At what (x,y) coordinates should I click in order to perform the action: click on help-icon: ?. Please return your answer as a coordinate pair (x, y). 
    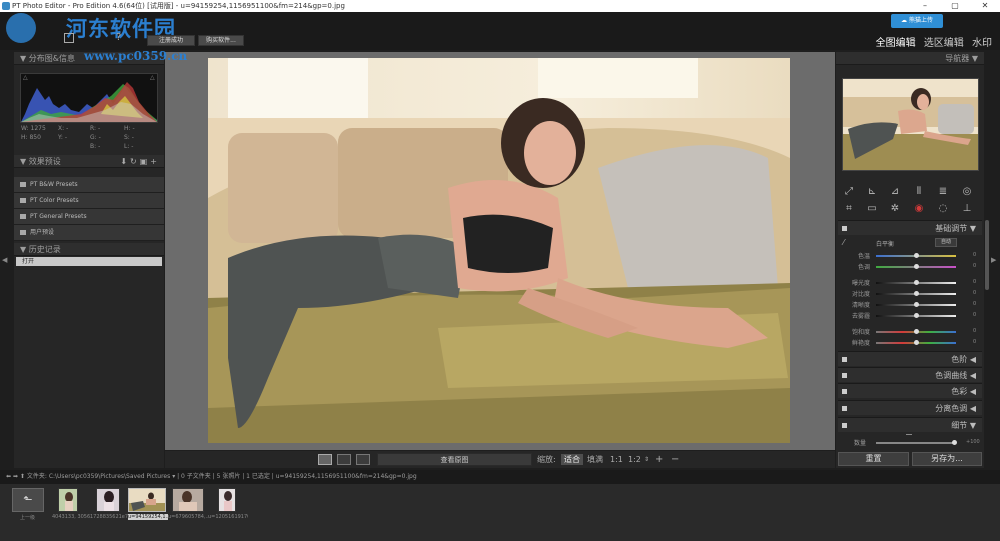
    Looking at the image, I should click on (118, 37).